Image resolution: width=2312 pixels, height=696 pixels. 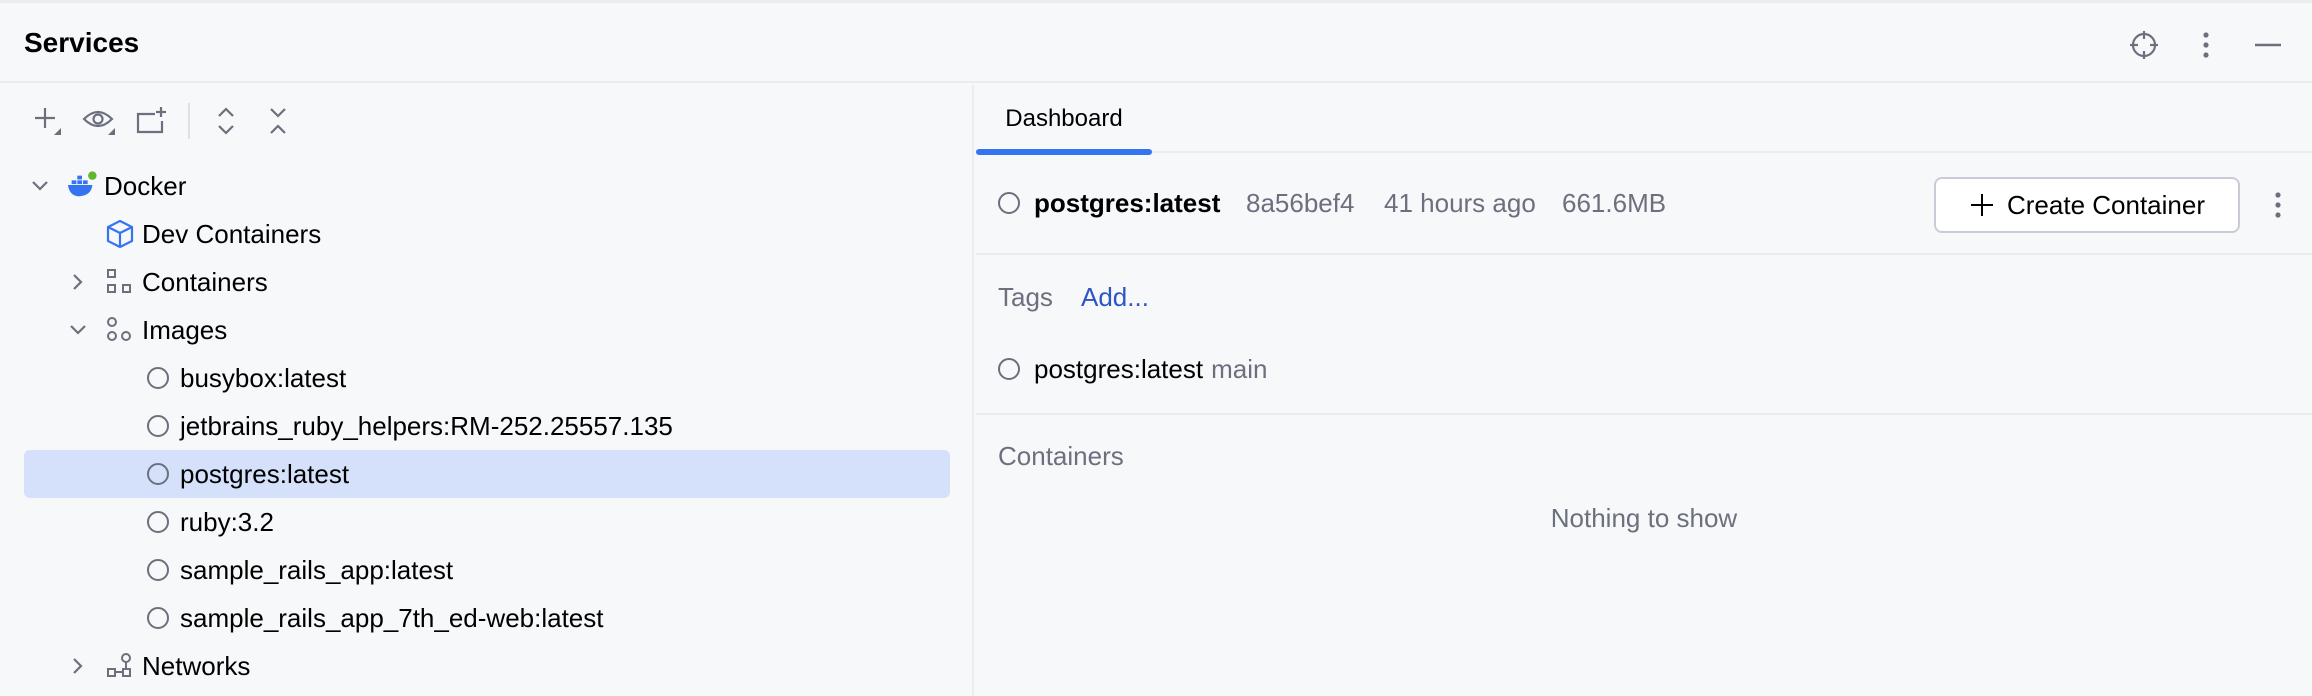 I want to click on add-service-button, so click(x=48, y=121).